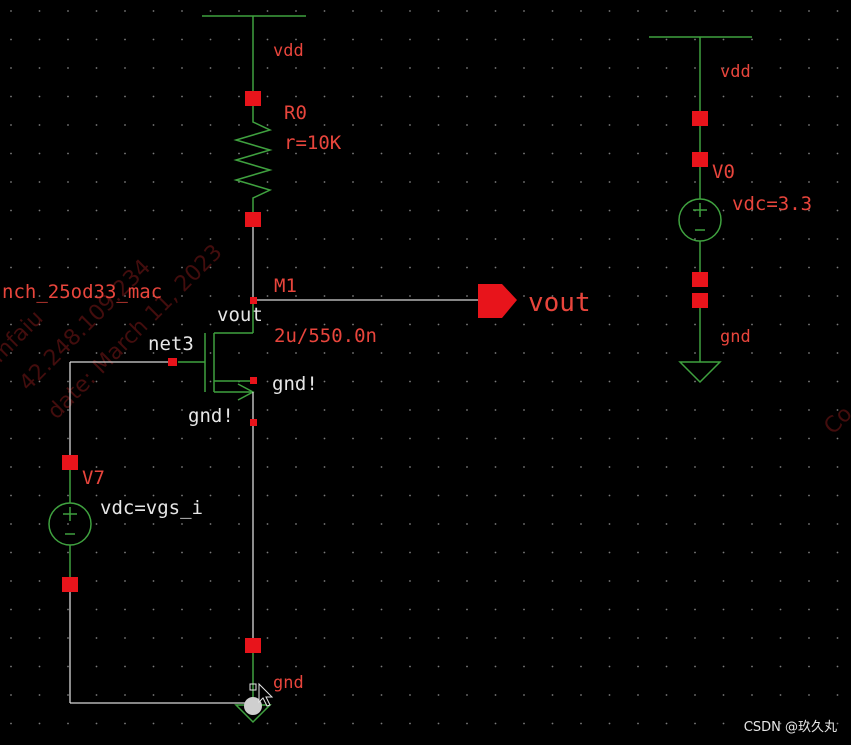 Image resolution: width=851 pixels, height=745 pixels. What do you see at coordinates (295, 113) in the screenshot?
I see `resistor-name: R0` at bounding box center [295, 113].